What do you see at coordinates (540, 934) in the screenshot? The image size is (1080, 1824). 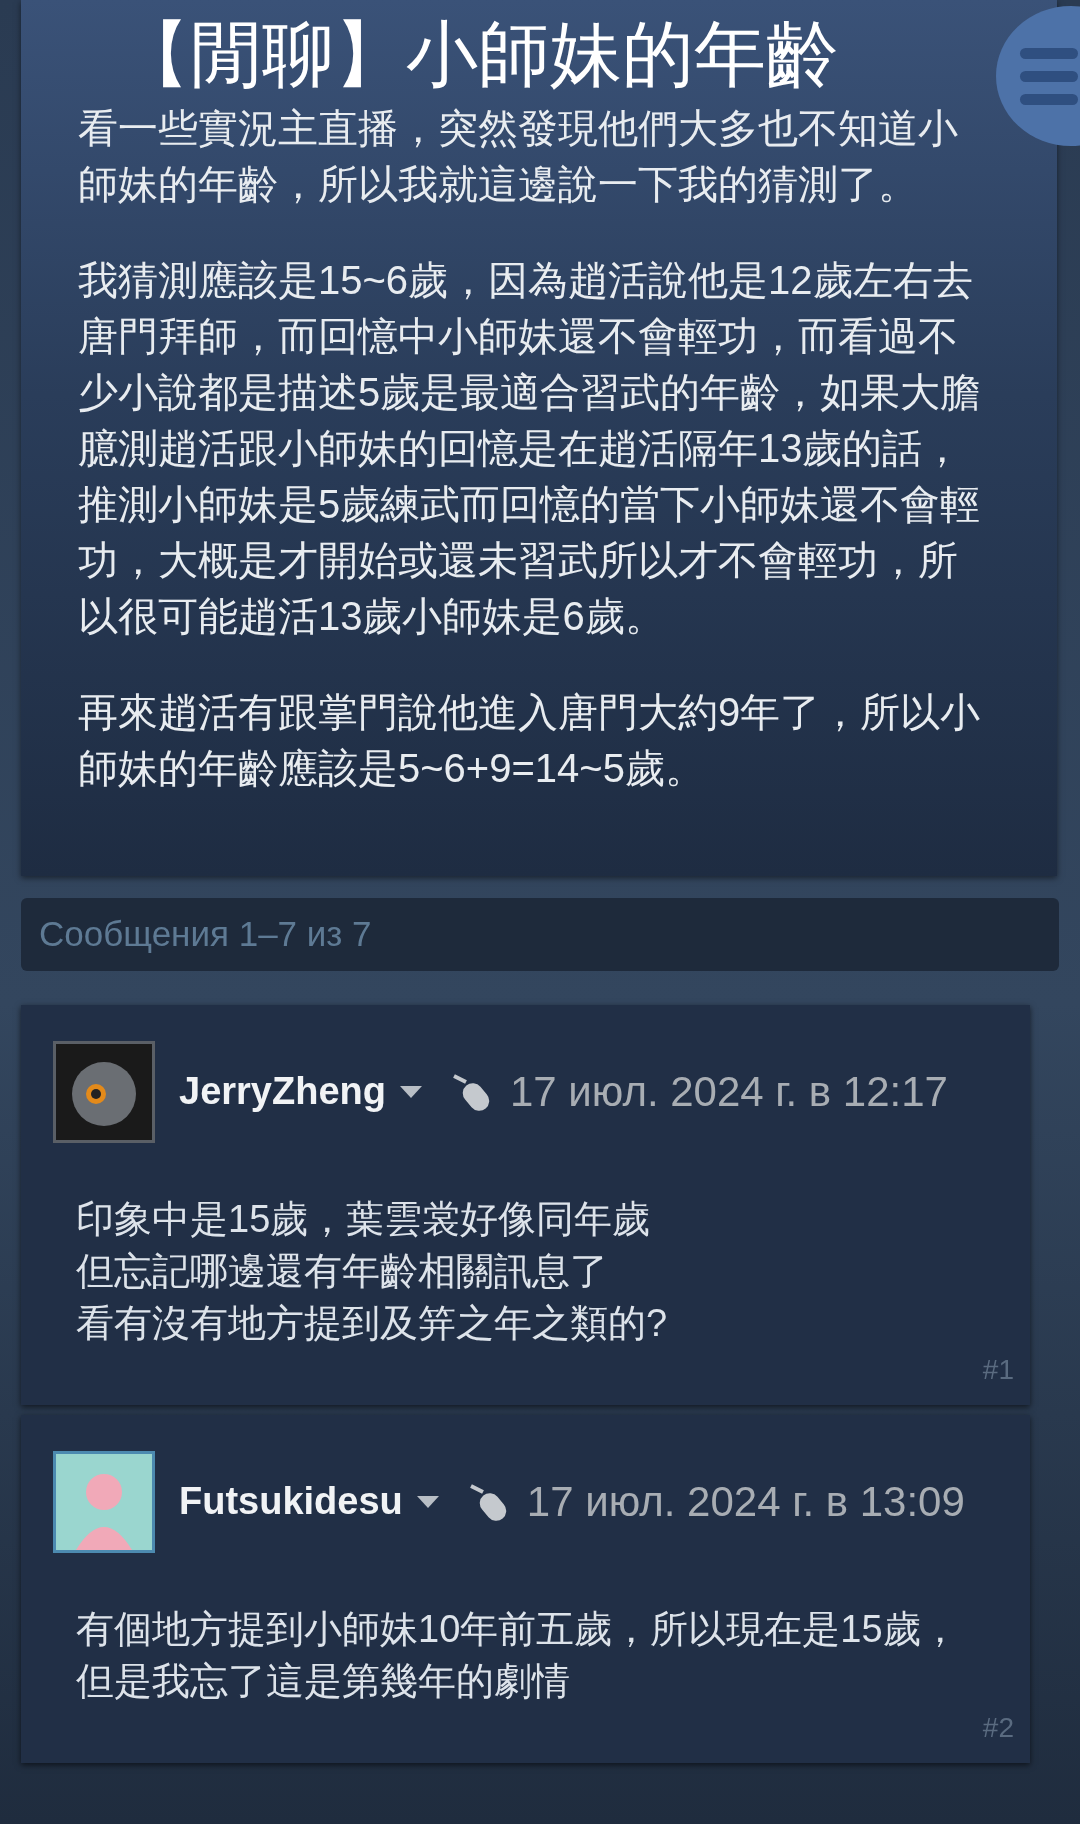 I see `pagination-label: Сообщения 1–7 из 7` at bounding box center [540, 934].